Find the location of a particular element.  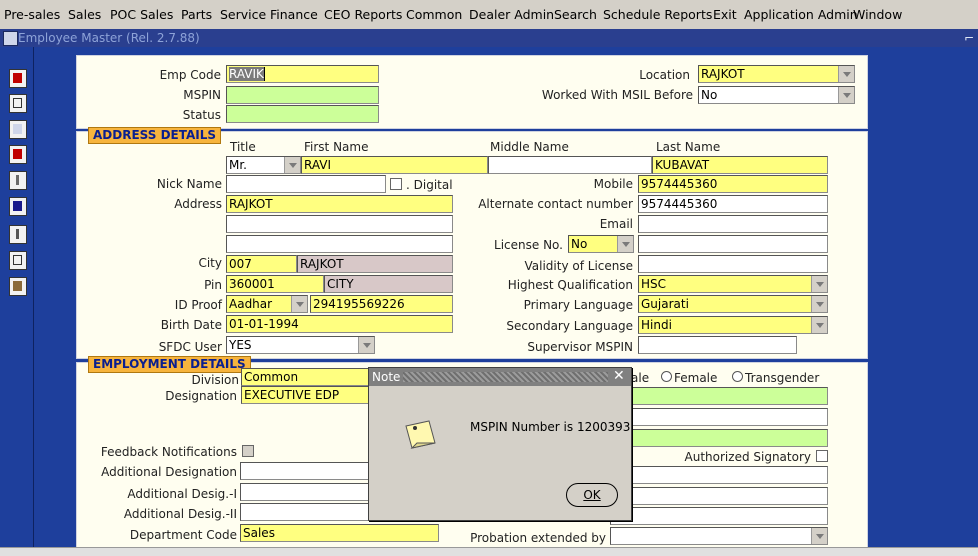

address-line-3-input is located at coordinates (339, 244).